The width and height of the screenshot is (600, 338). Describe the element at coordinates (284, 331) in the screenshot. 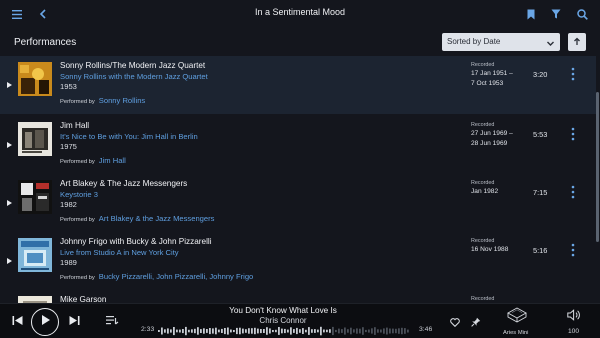

I see `seek-waveform` at that location.